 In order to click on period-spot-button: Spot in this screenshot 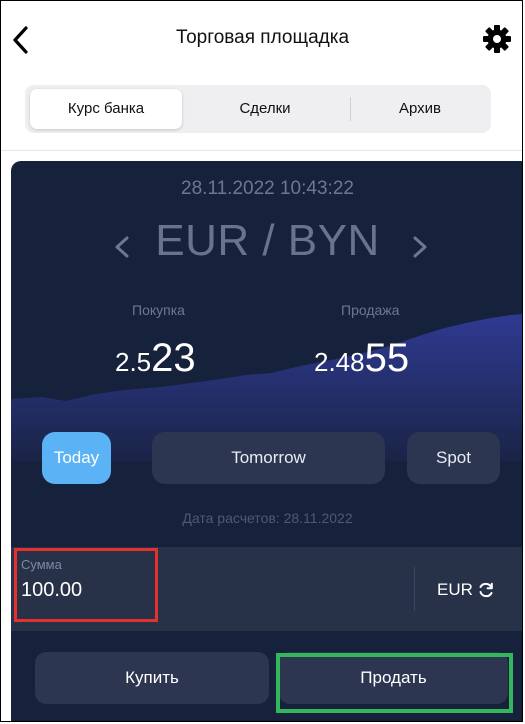, I will do `click(453, 458)`.